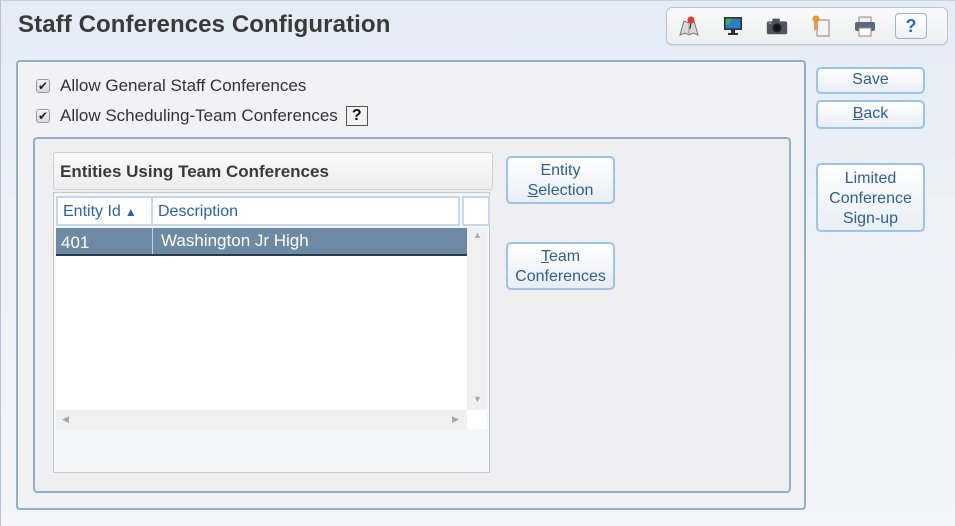  What do you see at coordinates (476, 211) in the screenshot?
I see `column-chooser` at bounding box center [476, 211].